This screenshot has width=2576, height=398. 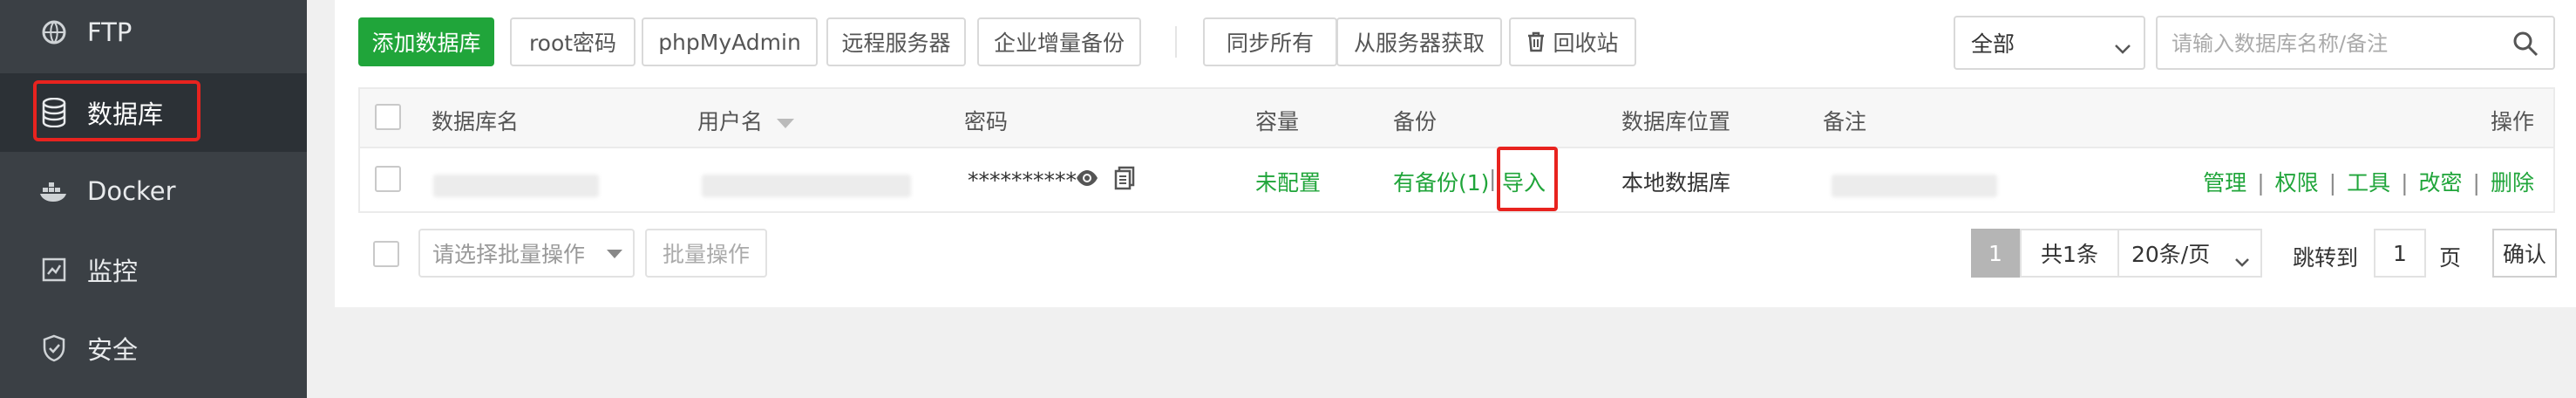 I want to click on header-capacity: 容量, so click(x=1277, y=122).